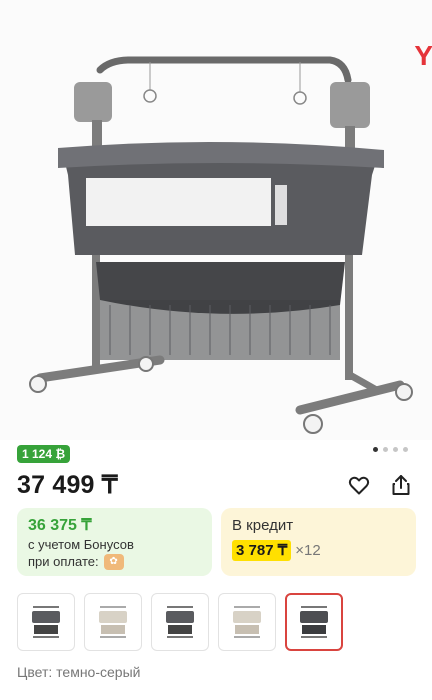 This screenshot has height=700, width=432. Describe the element at coordinates (67, 485) in the screenshot. I see `product-price: 37 499 ₸` at that location.